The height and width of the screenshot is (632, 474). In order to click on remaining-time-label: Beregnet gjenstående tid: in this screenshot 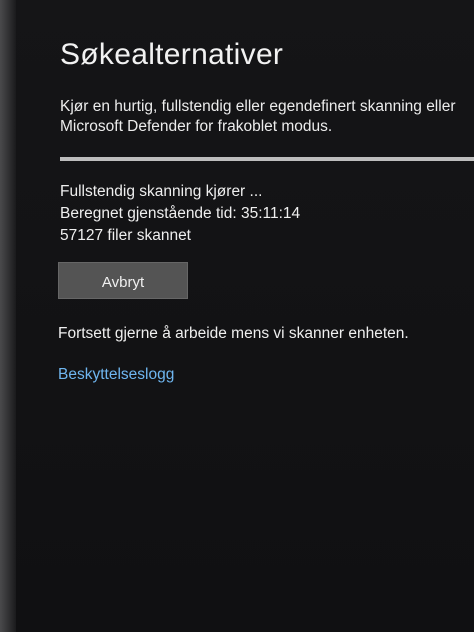, I will do `click(148, 213)`.